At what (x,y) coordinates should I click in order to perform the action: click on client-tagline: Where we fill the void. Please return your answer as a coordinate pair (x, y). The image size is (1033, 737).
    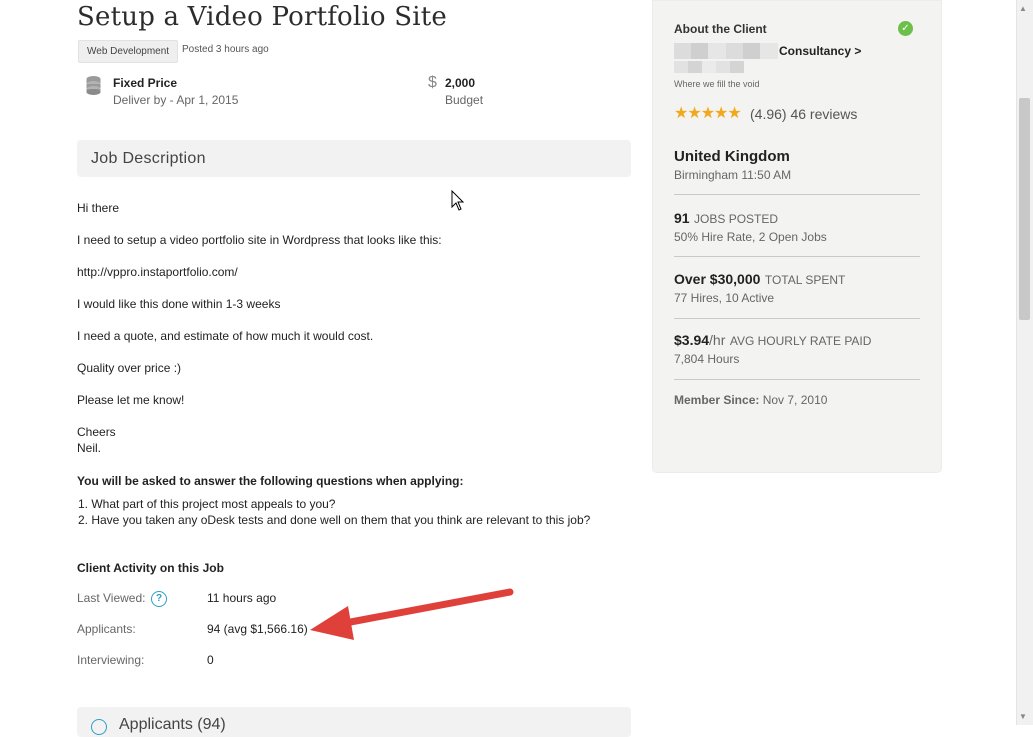
    Looking at the image, I should click on (717, 84).